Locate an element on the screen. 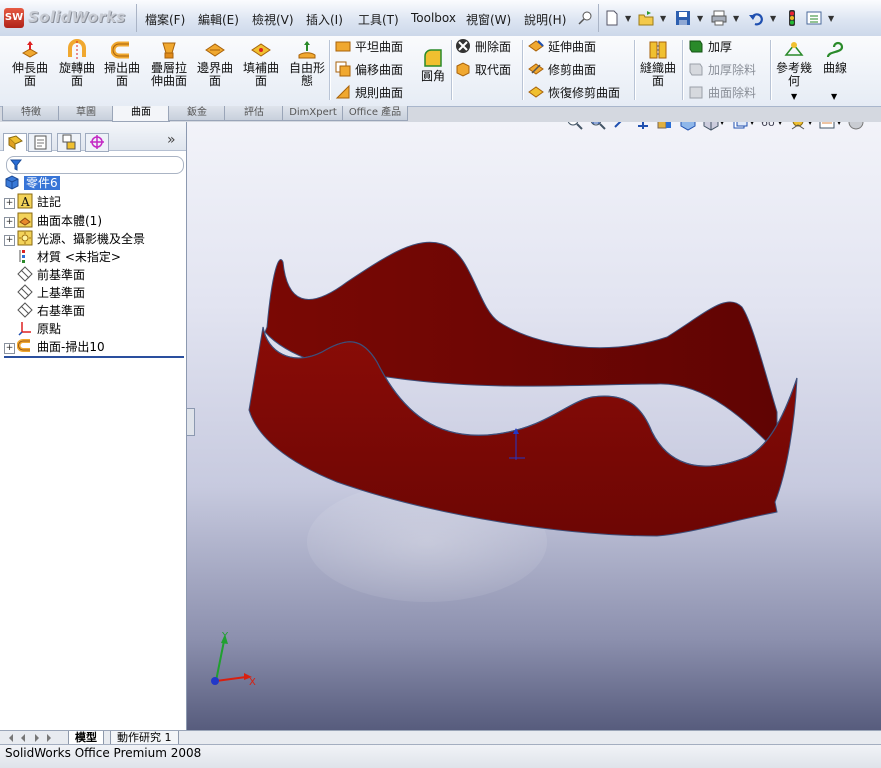 This screenshot has width=881, height=768. tree-item-plane: 上基準面 is located at coordinates (44, 293).